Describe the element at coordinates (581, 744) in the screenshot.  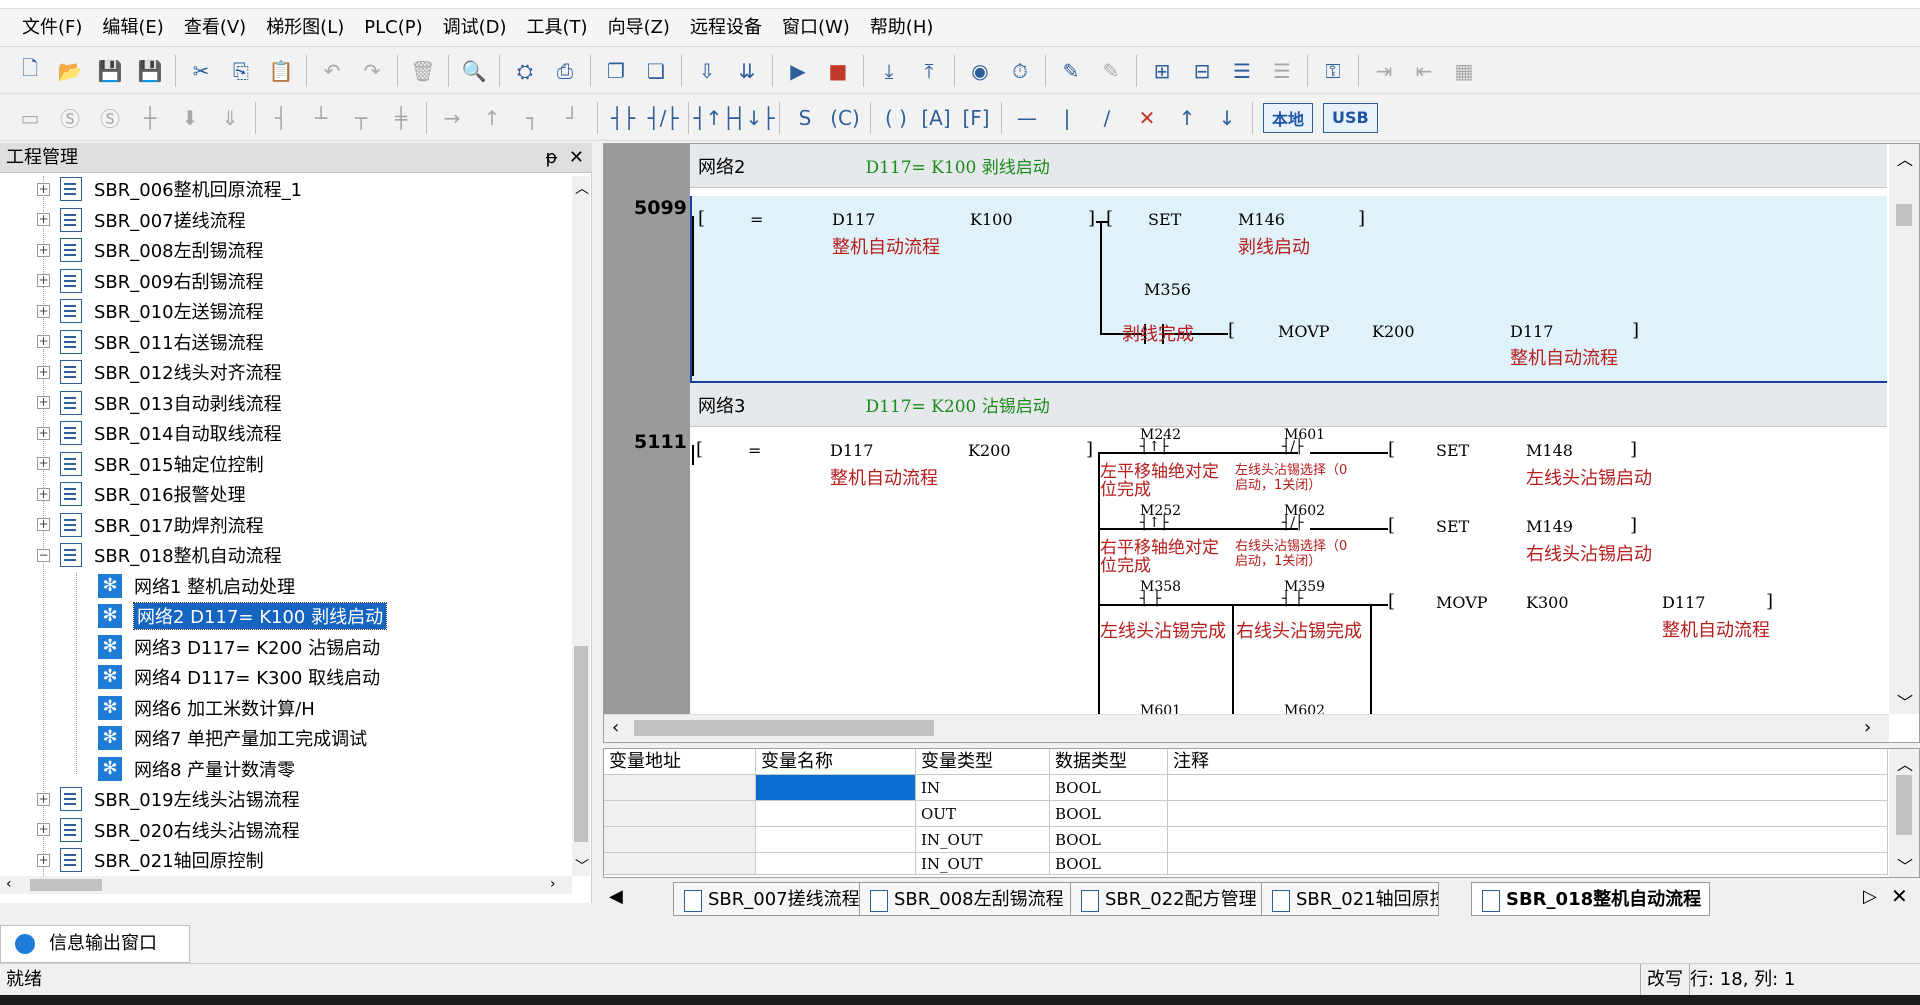
I see `tree-scroll-thumb` at that location.